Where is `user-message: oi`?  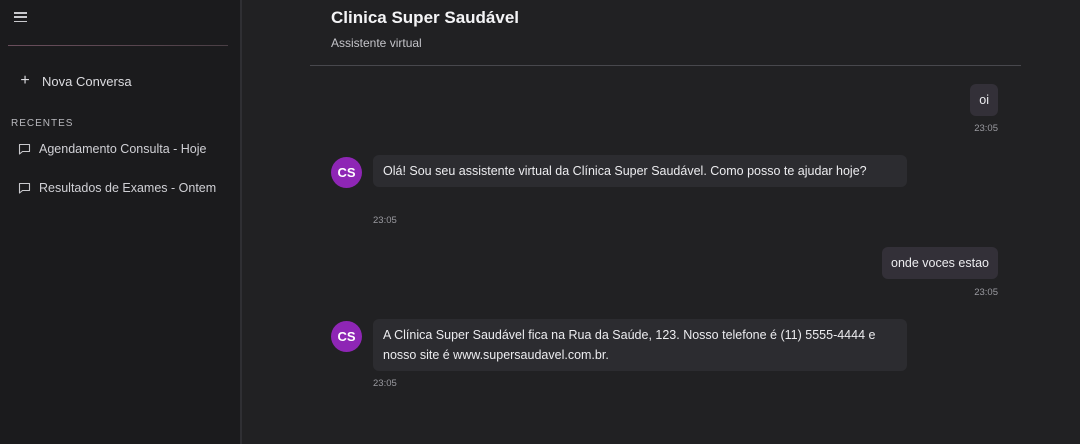
user-message: oi is located at coordinates (984, 100).